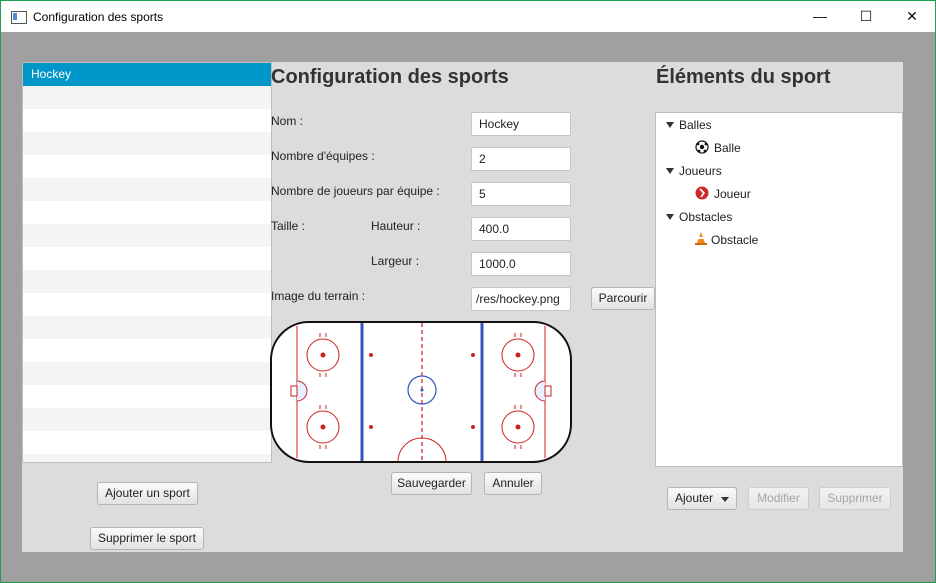 This screenshot has width=936, height=583. I want to click on minimize-button: —, so click(820, 16).